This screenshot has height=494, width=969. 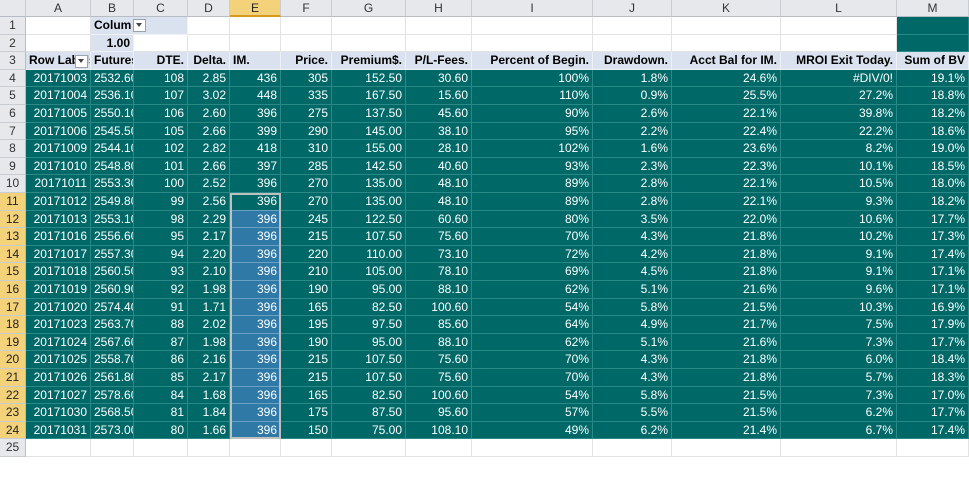 I want to click on data-cell: 195, so click(x=306, y=325).